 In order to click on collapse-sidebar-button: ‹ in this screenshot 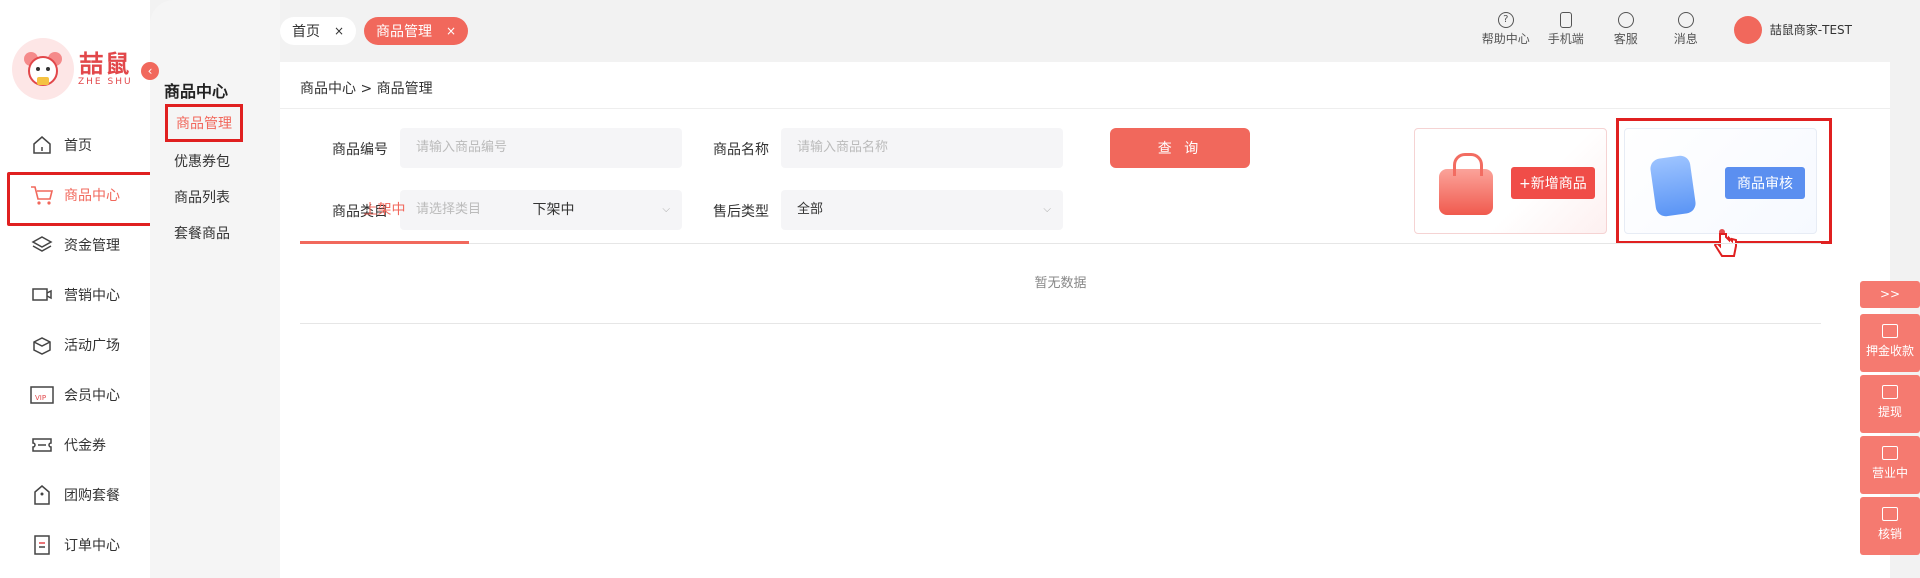, I will do `click(150, 71)`.